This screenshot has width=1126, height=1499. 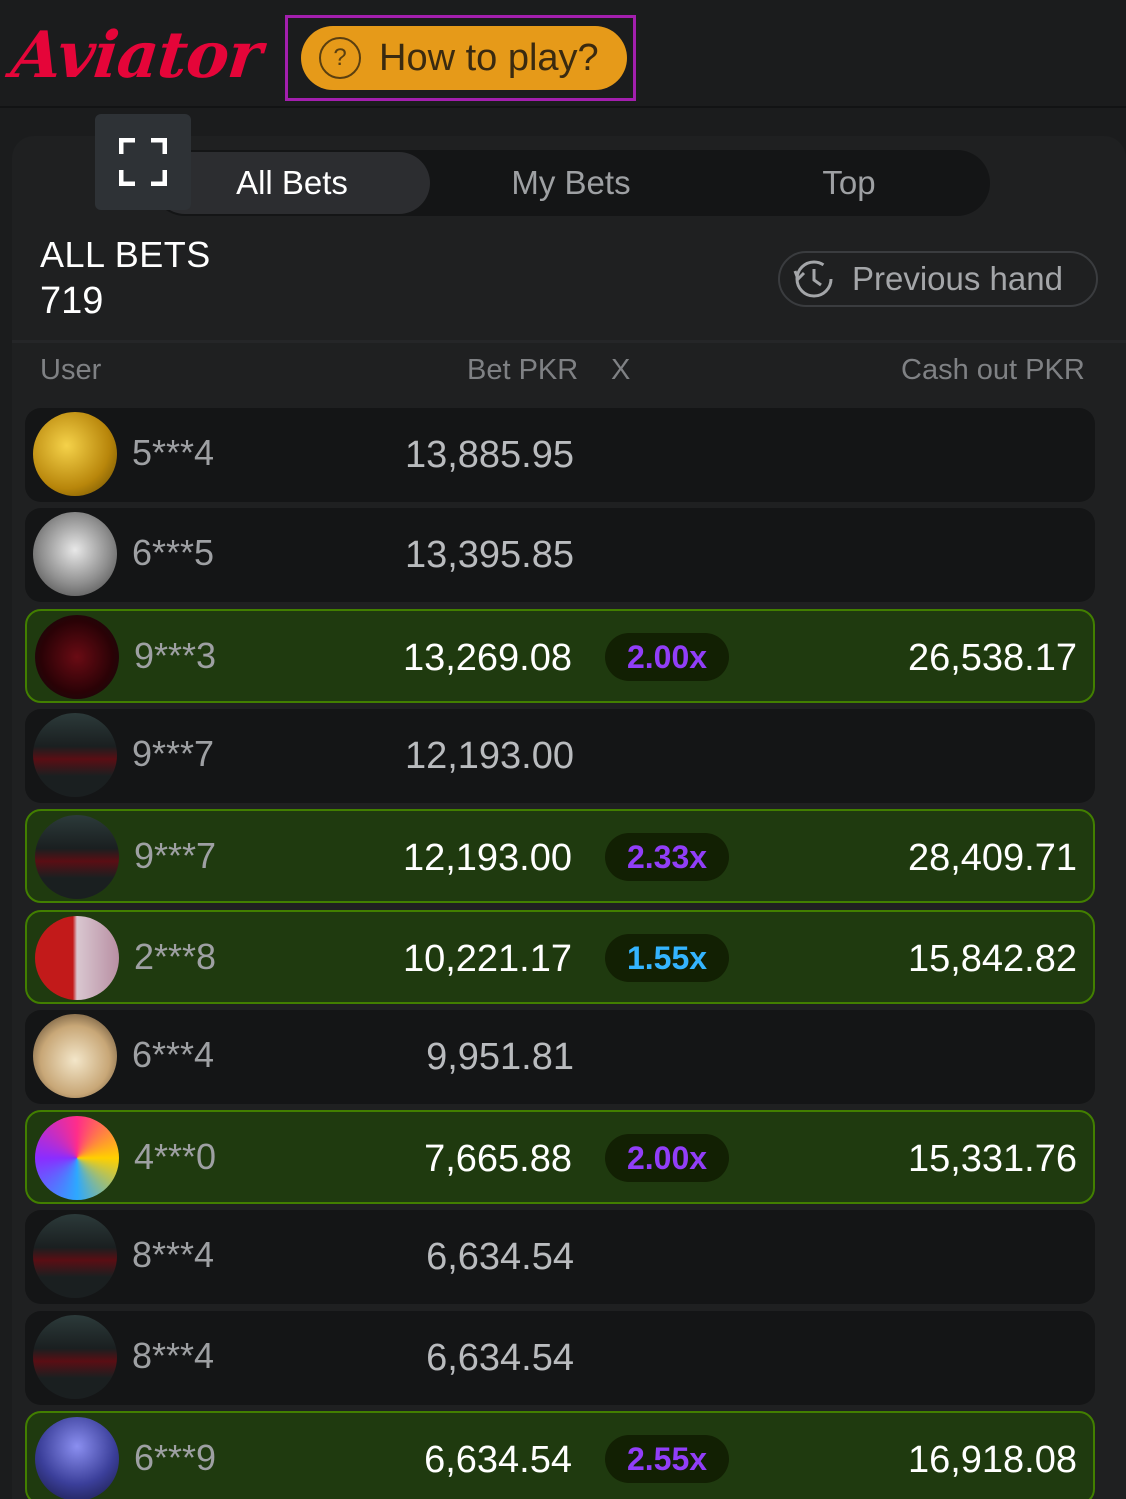 What do you see at coordinates (992, 1460) in the screenshot?
I see `cashout-amount: 16,918.08` at bounding box center [992, 1460].